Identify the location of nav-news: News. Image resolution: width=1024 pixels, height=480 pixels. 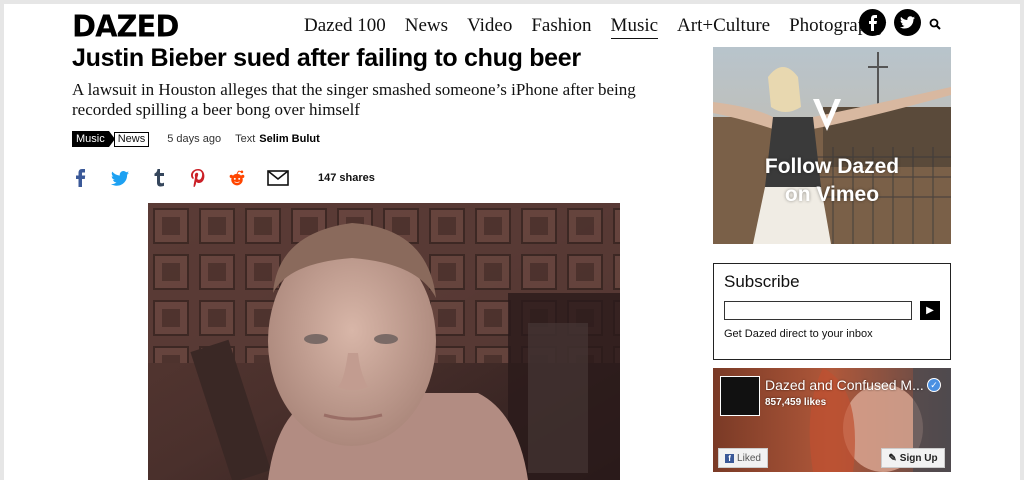
(426, 26).